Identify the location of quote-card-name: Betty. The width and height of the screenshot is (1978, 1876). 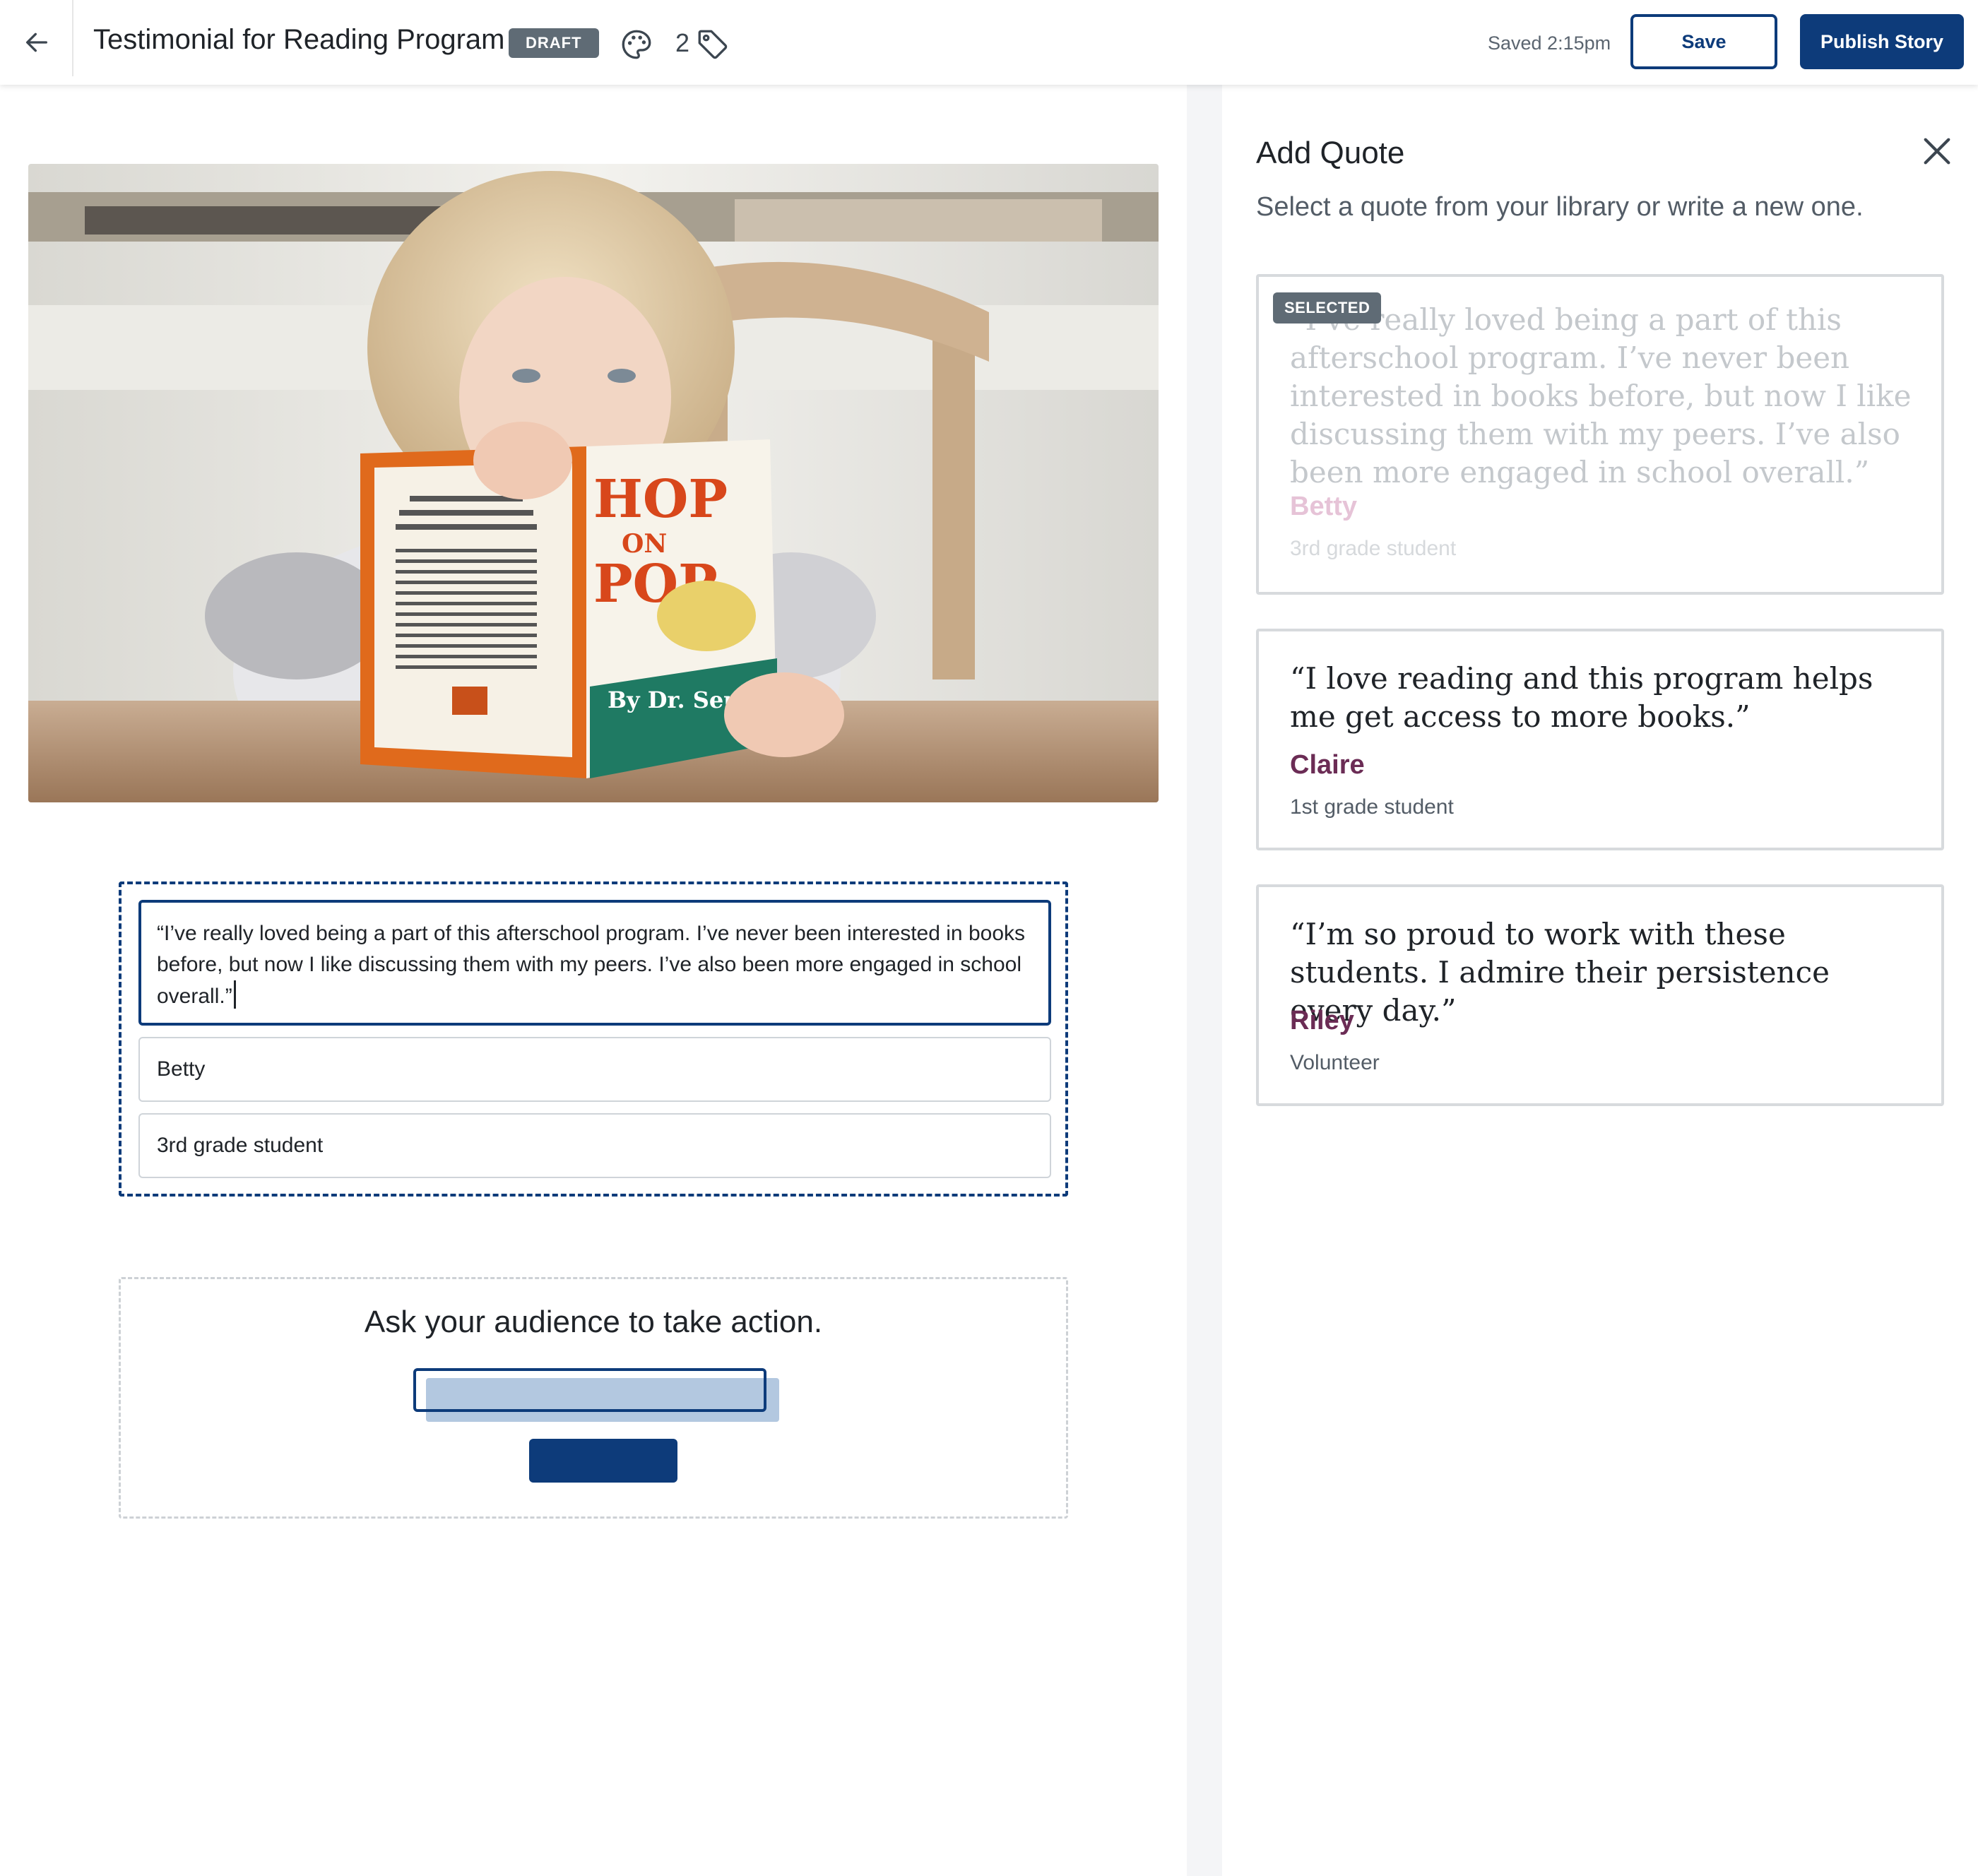
(1324, 506).